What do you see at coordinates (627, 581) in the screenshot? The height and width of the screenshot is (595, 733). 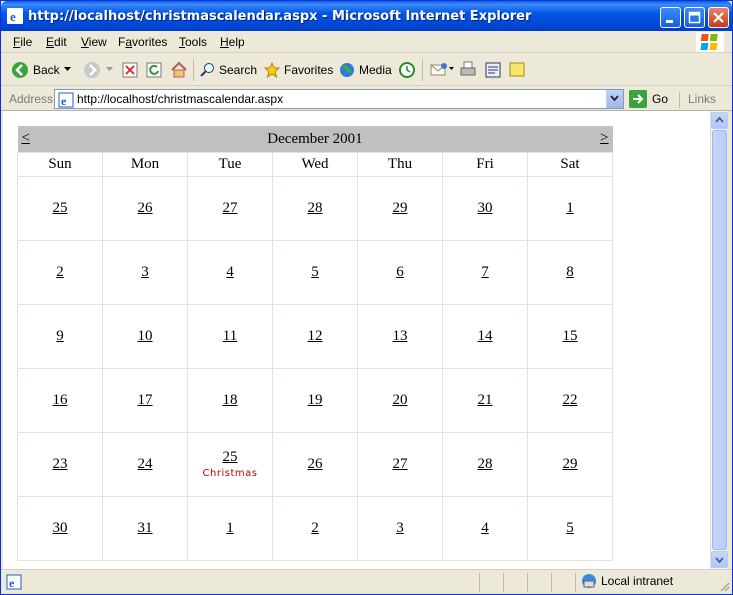 I see `security-zone: Local intranet` at bounding box center [627, 581].